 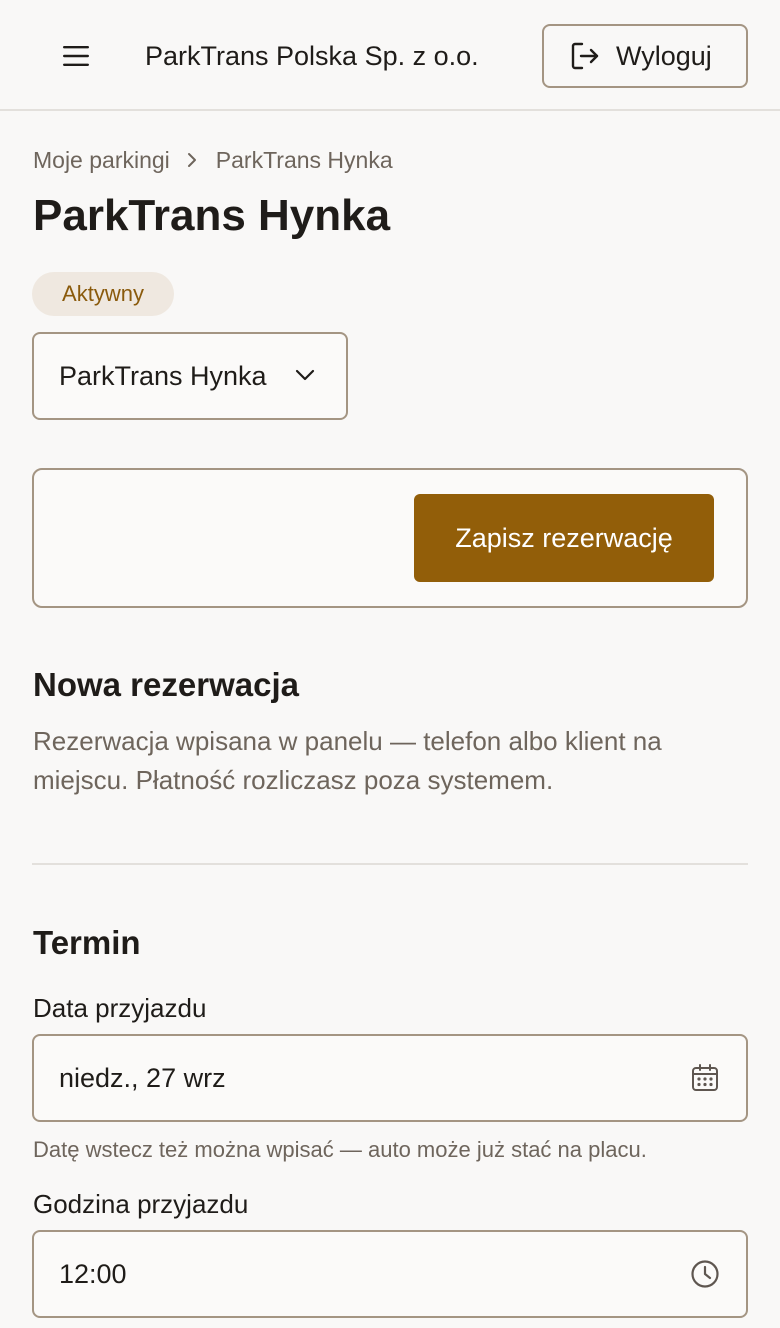 What do you see at coordinates (142, 1077) in the screenshot?
I see `arrival-date-value: niedz., 27 wrz` at bounding box center [142, 1077].